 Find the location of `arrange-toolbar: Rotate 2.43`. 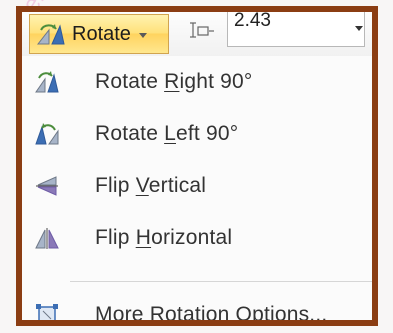

arrange-toolbar: Rotate 2.43 is located at coordinates (197, 34).